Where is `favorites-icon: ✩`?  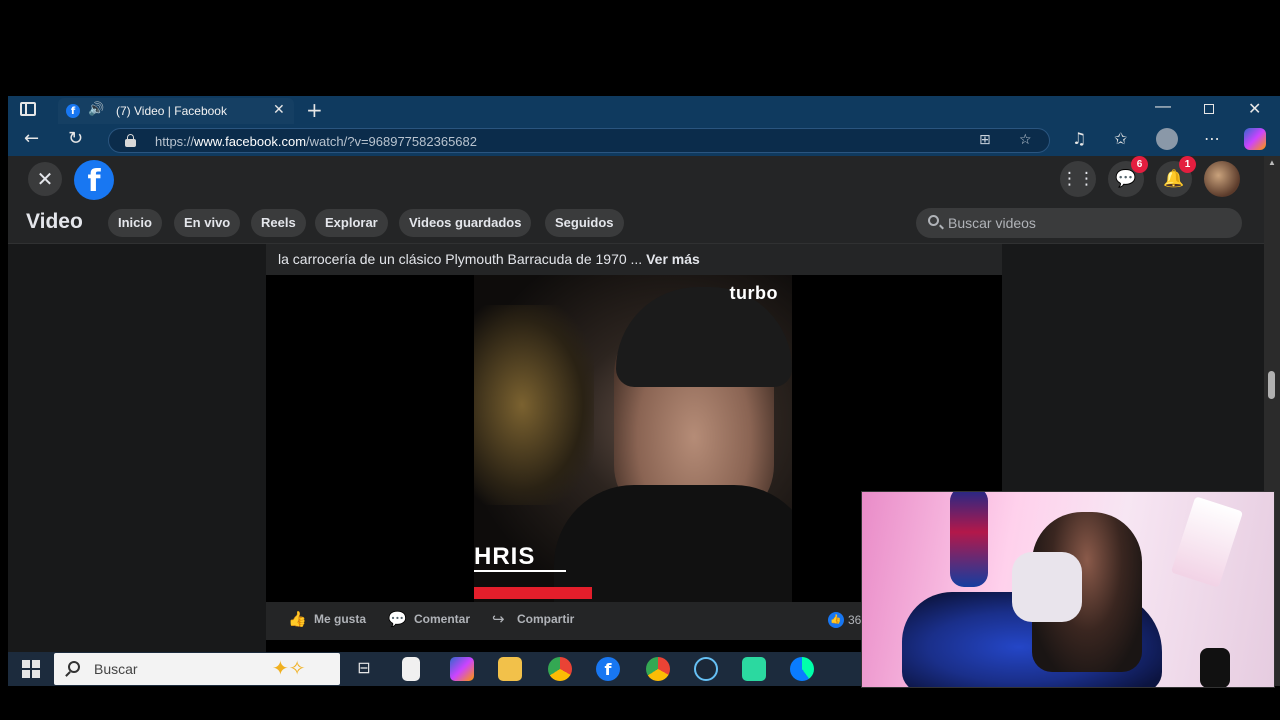
favorites-icon: ✩ is located at coordinates (1120, 138).